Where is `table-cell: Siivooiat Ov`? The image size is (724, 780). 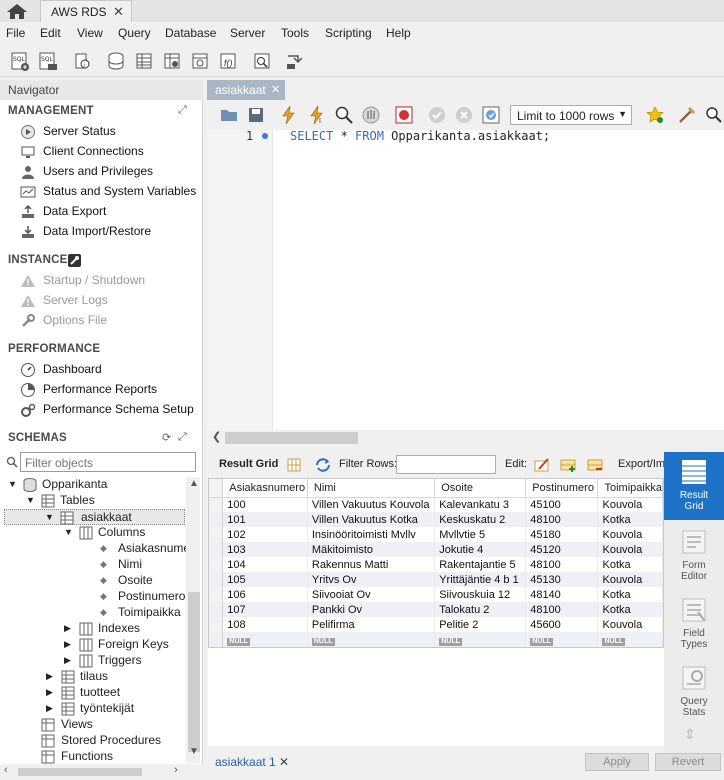
table-cell: Siivooiat Ov is located at coordinates (371, 594).